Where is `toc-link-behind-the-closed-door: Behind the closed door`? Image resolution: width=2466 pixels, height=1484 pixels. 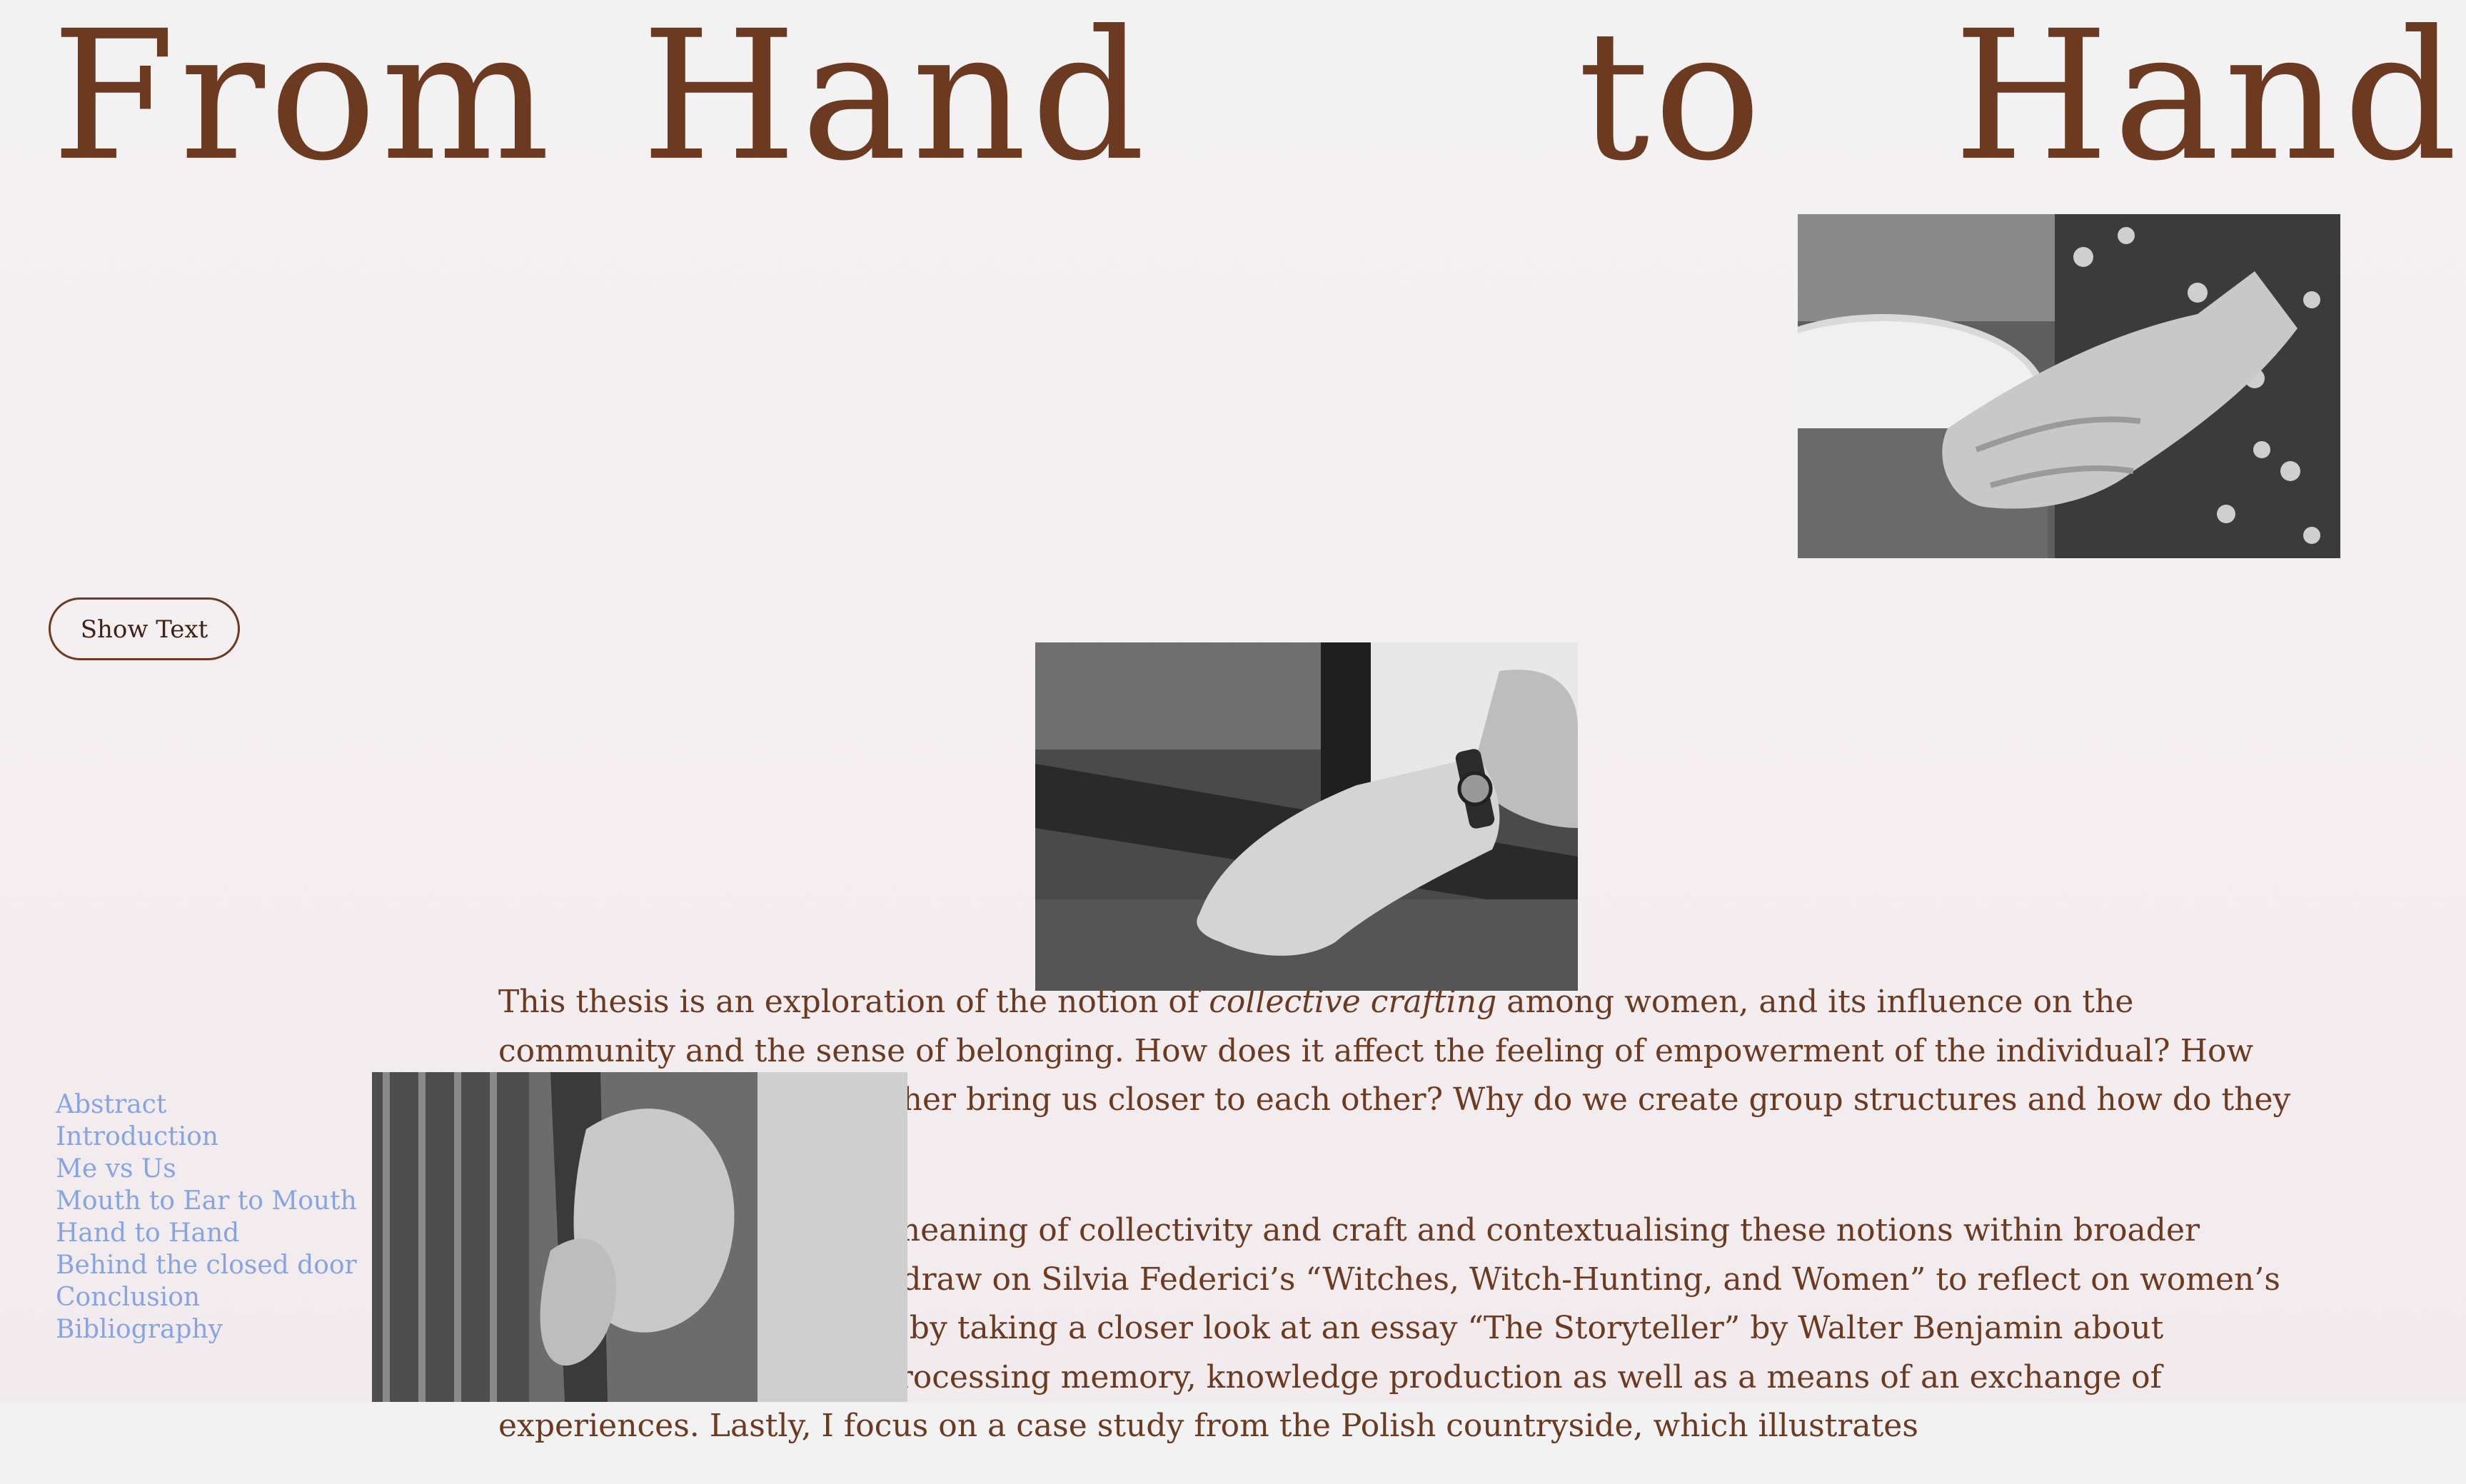 toc-link-behind-the-closed-door: Behind the closed door is located at coordinates (207, 1265).